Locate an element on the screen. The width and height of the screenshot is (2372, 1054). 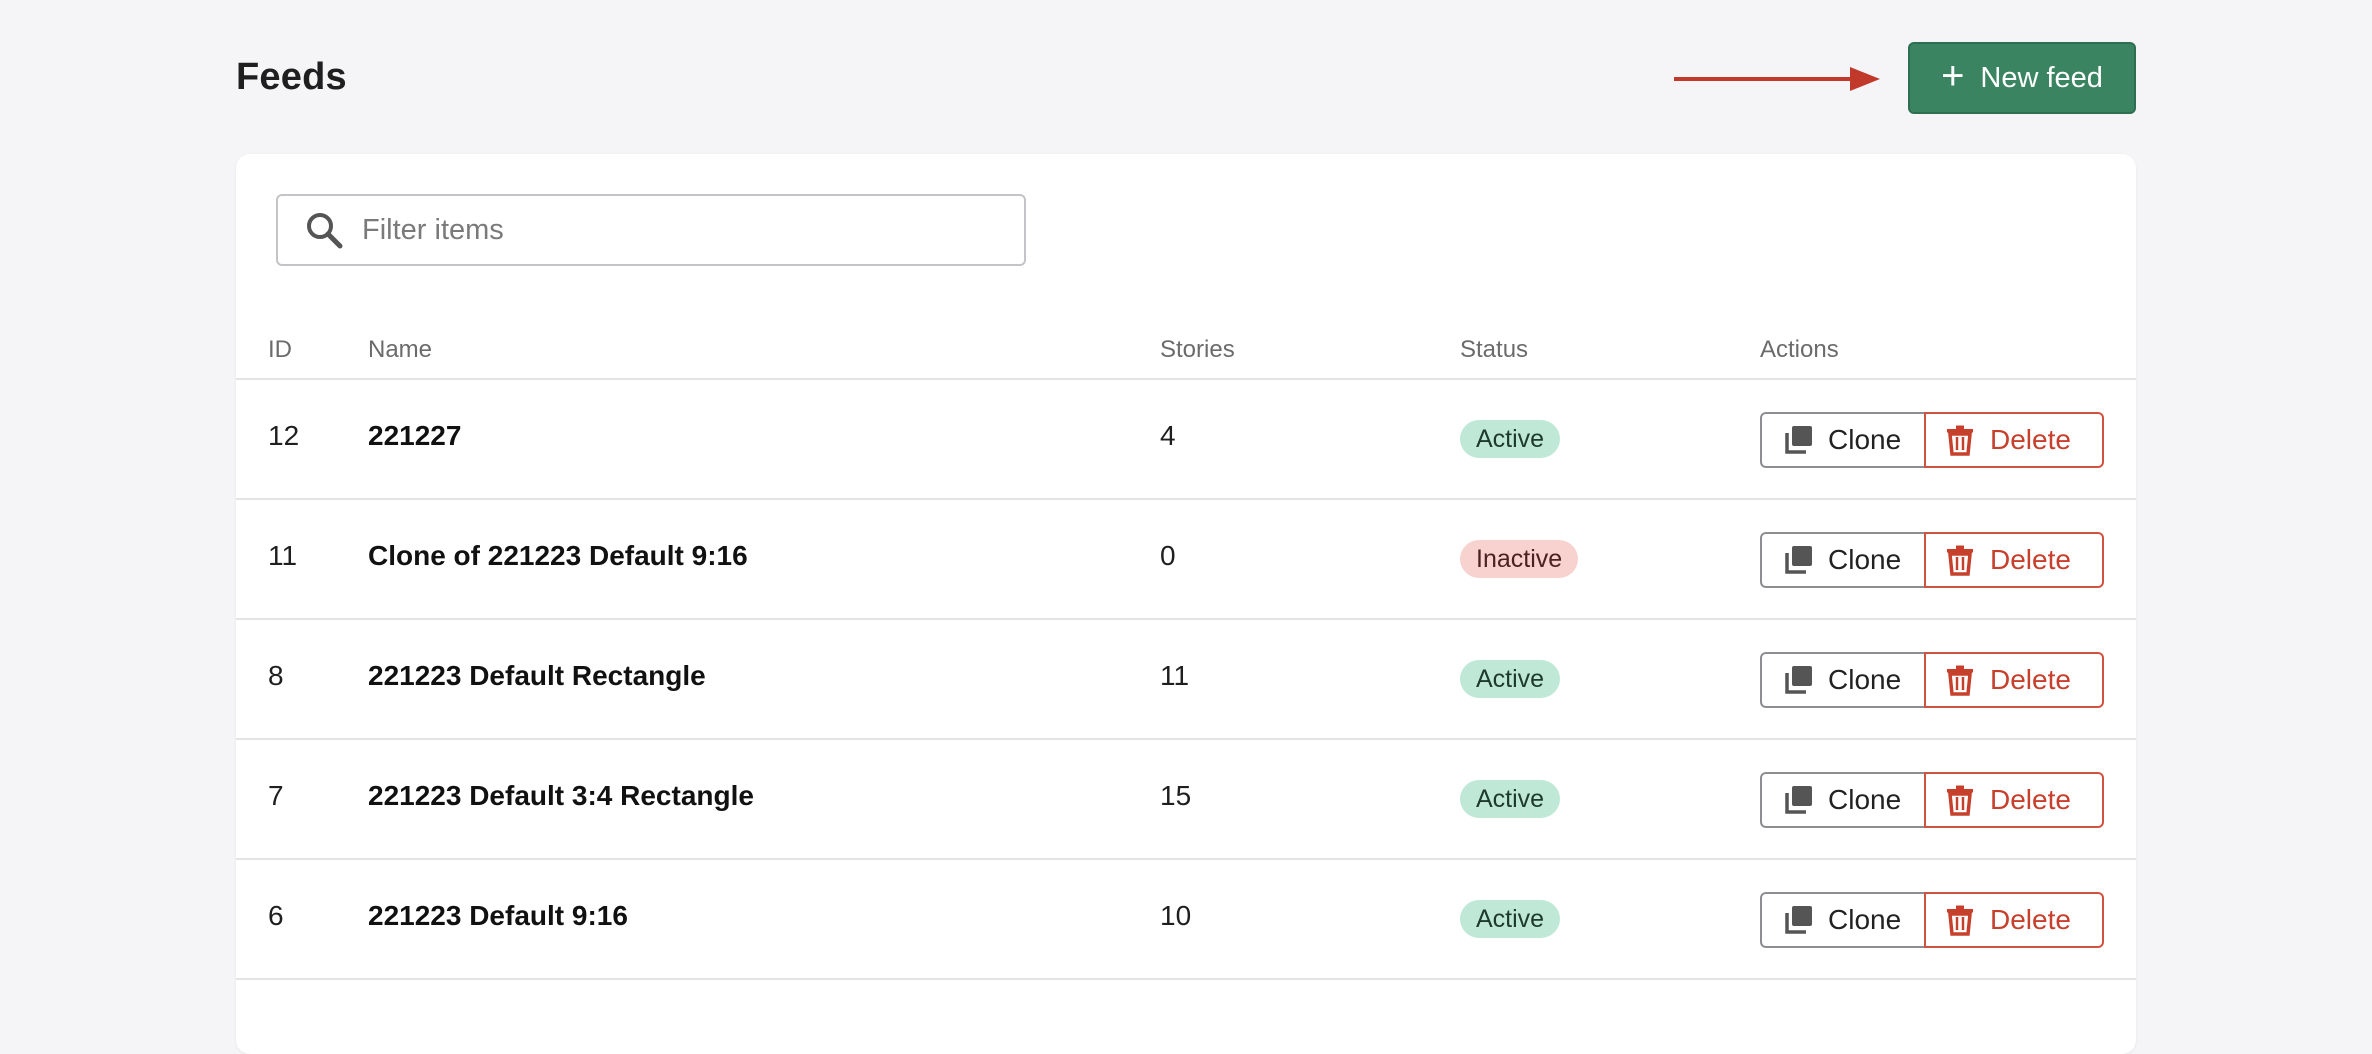
column-header-name: Name is located at coordinates (400, 349).